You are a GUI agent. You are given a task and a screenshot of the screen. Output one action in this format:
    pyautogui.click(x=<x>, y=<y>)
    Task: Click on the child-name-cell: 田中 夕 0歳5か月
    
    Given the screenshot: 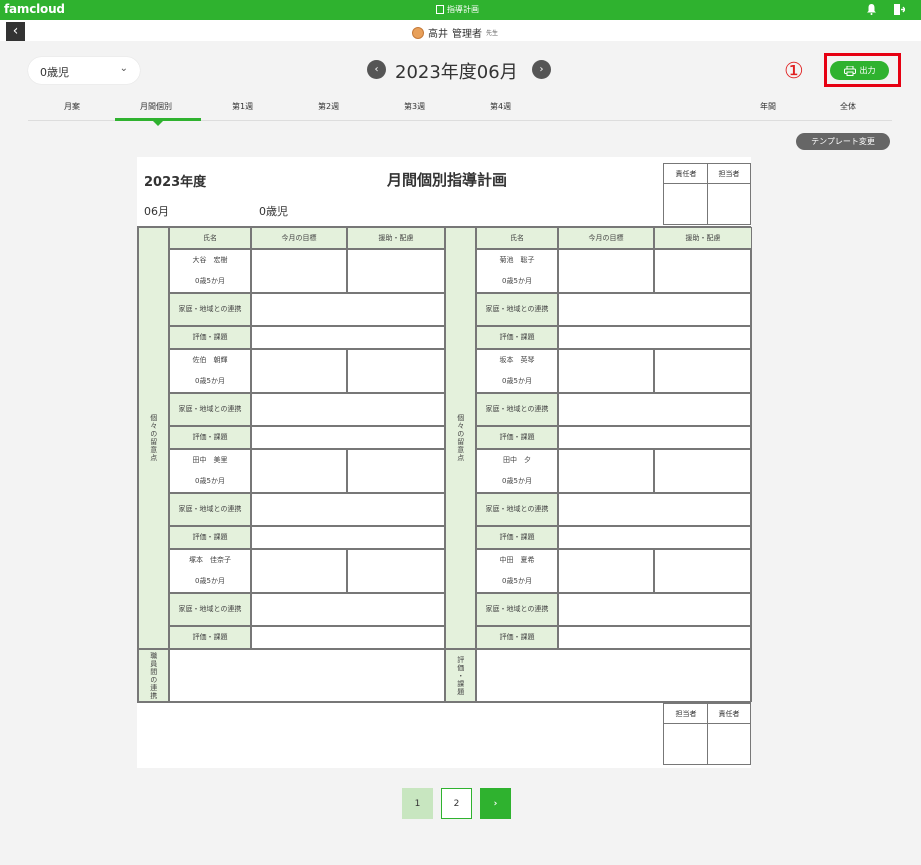 What is the action you would take?
    pyautogui.click(x=517, y=471)
    